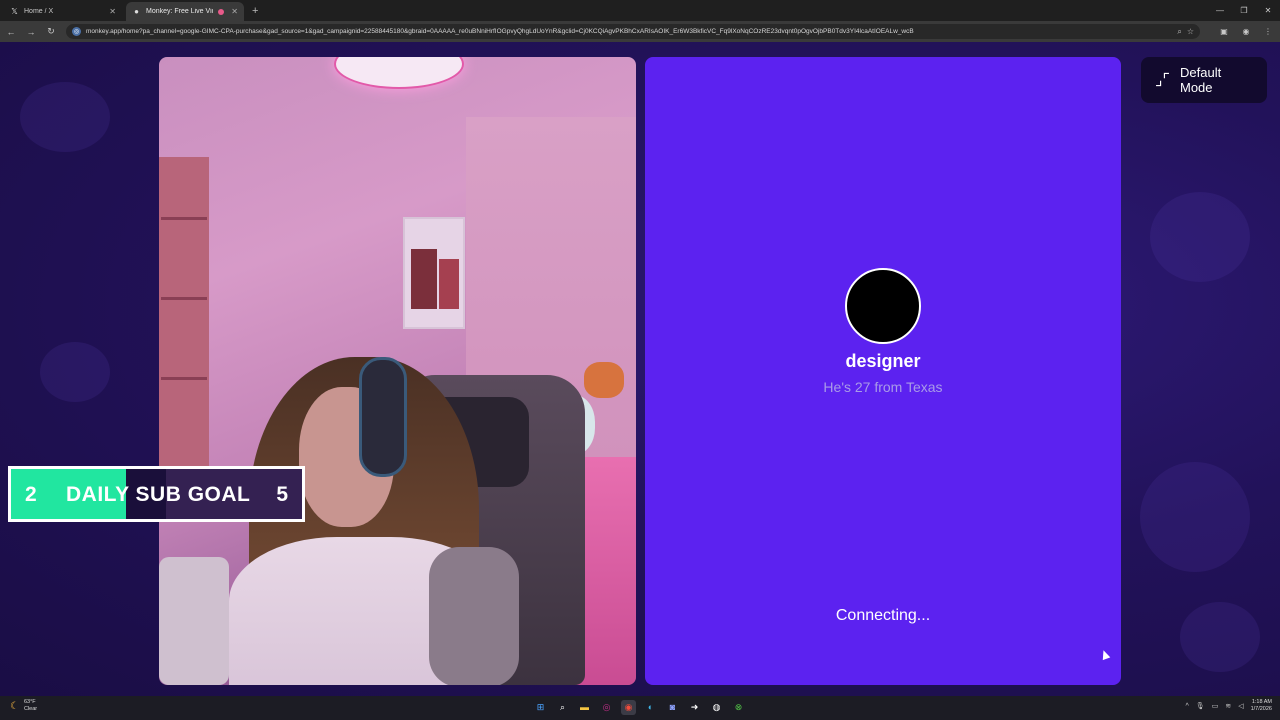  Describe the element at coordinates (14, 706) in the screenshot. I see `moon-icon: ☾` at that location.